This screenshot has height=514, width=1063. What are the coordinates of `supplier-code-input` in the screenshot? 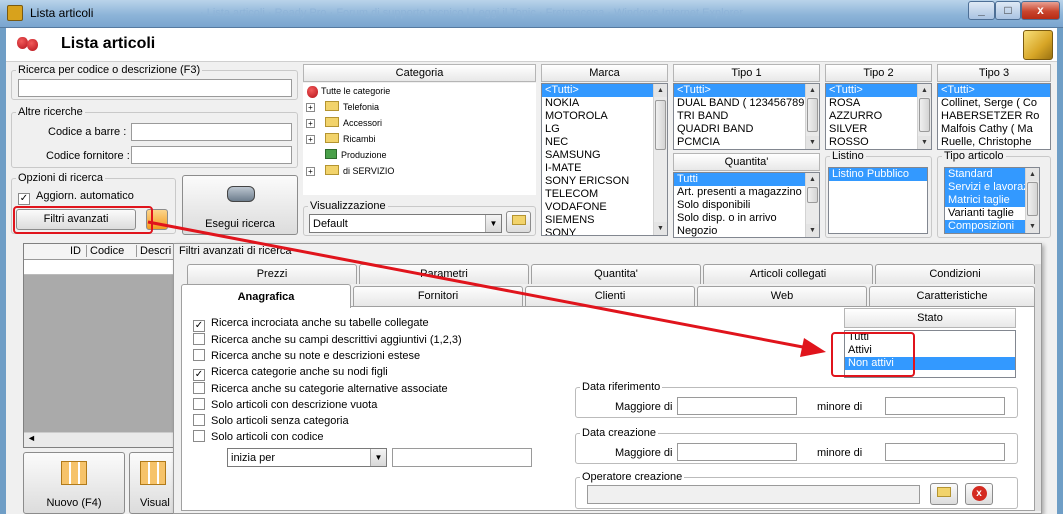 It's located at (211, 155).